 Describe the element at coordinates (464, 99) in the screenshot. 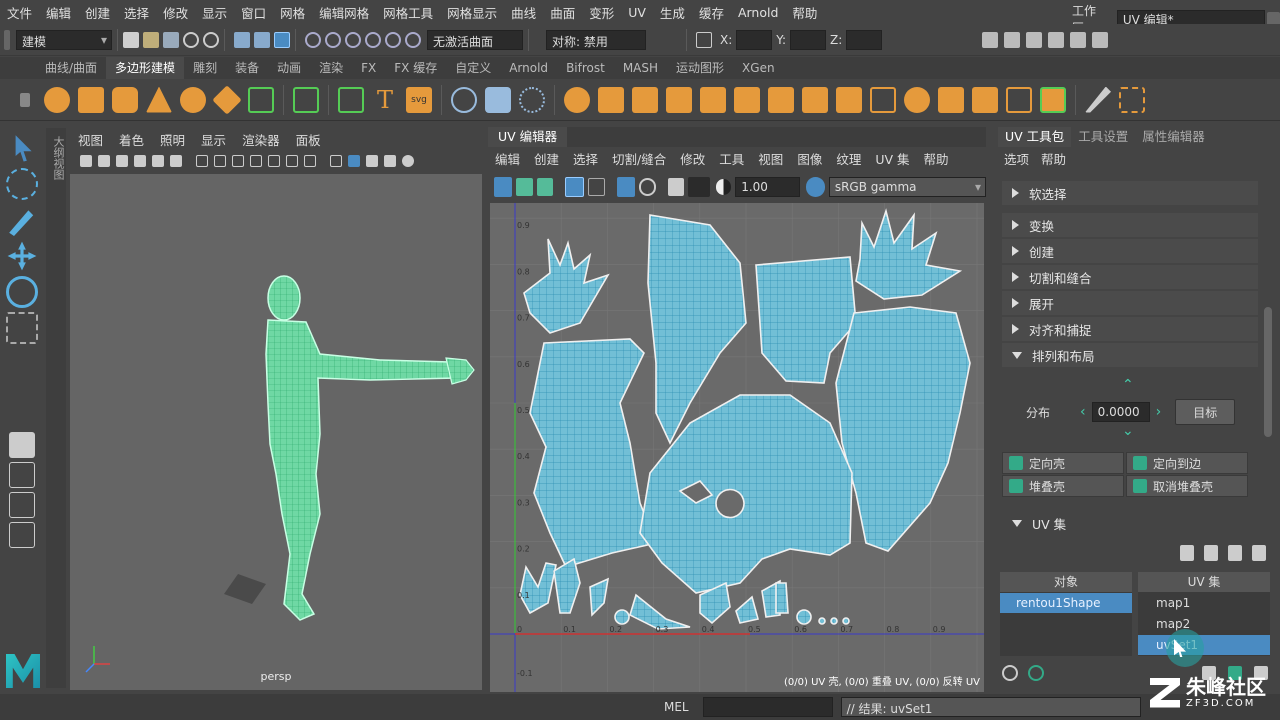

I see `move-pivot-icon` at that location.